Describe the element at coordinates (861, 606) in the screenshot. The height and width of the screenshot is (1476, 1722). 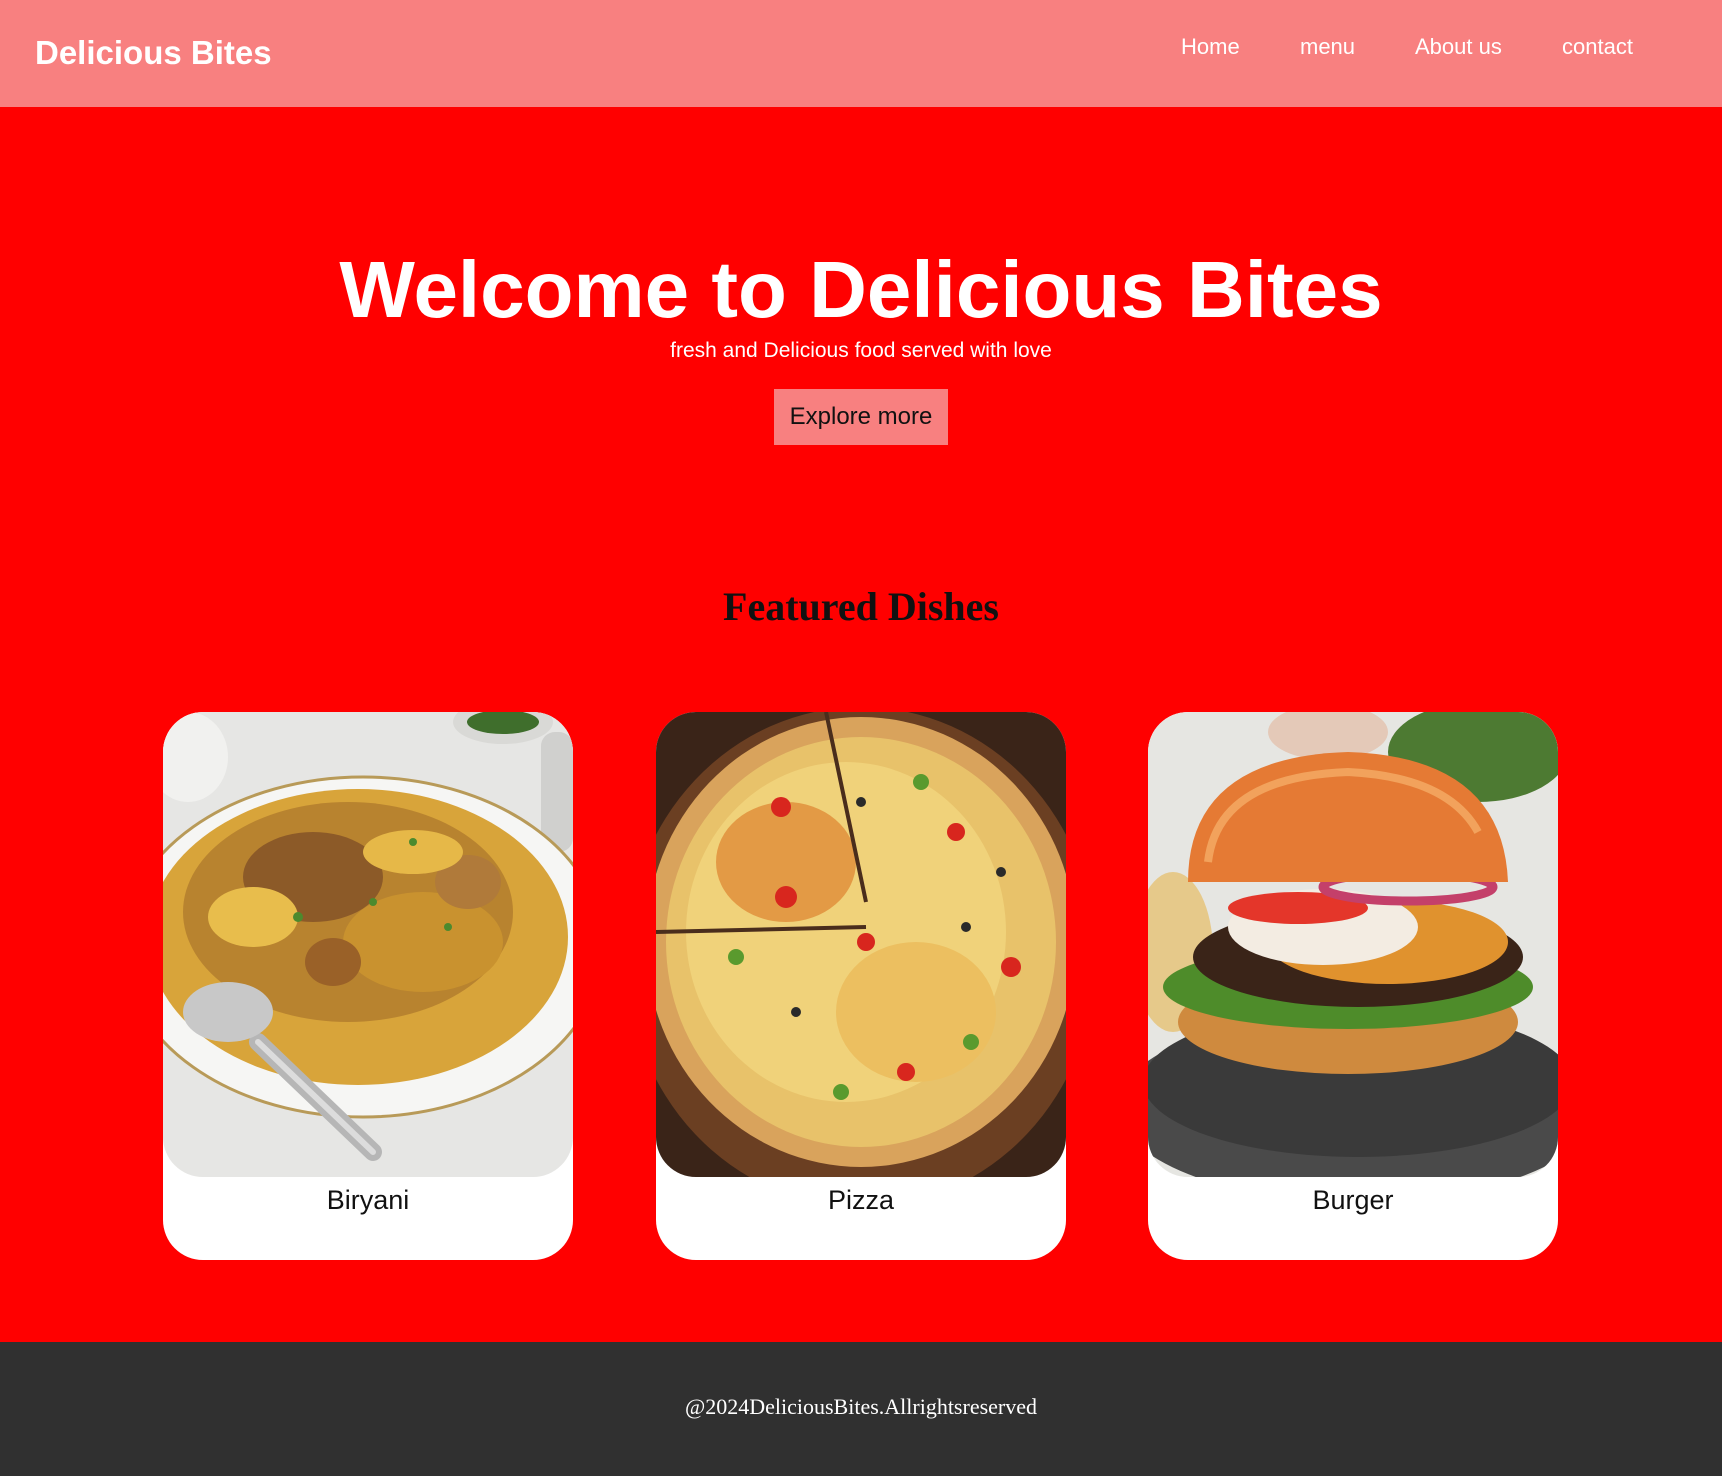
I see `featured-dishes-title: Featured Dishes` at that location.